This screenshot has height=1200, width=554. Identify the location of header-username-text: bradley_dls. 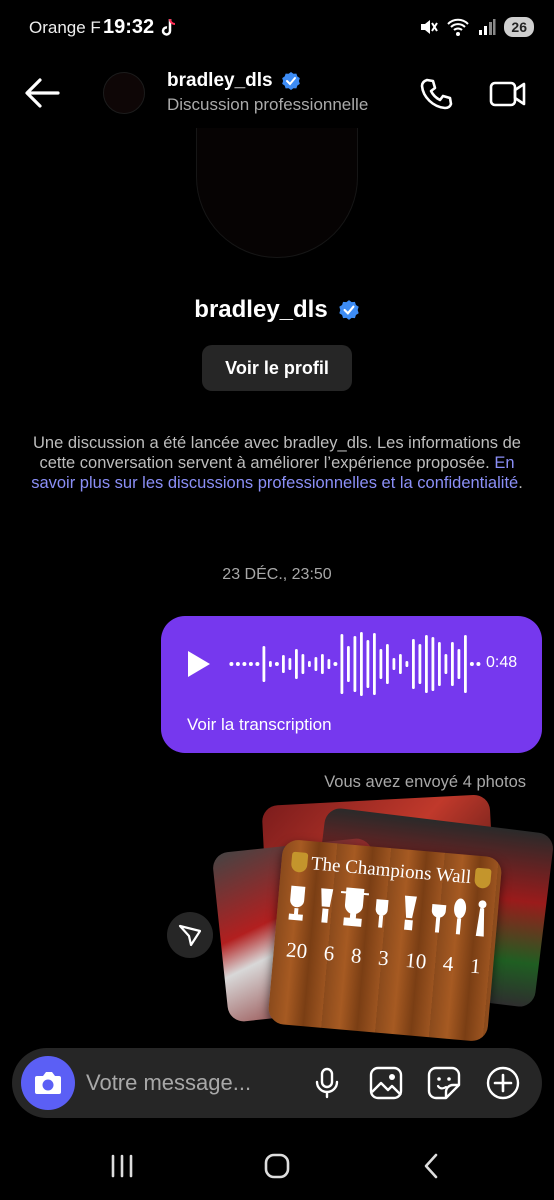
(220, 80).